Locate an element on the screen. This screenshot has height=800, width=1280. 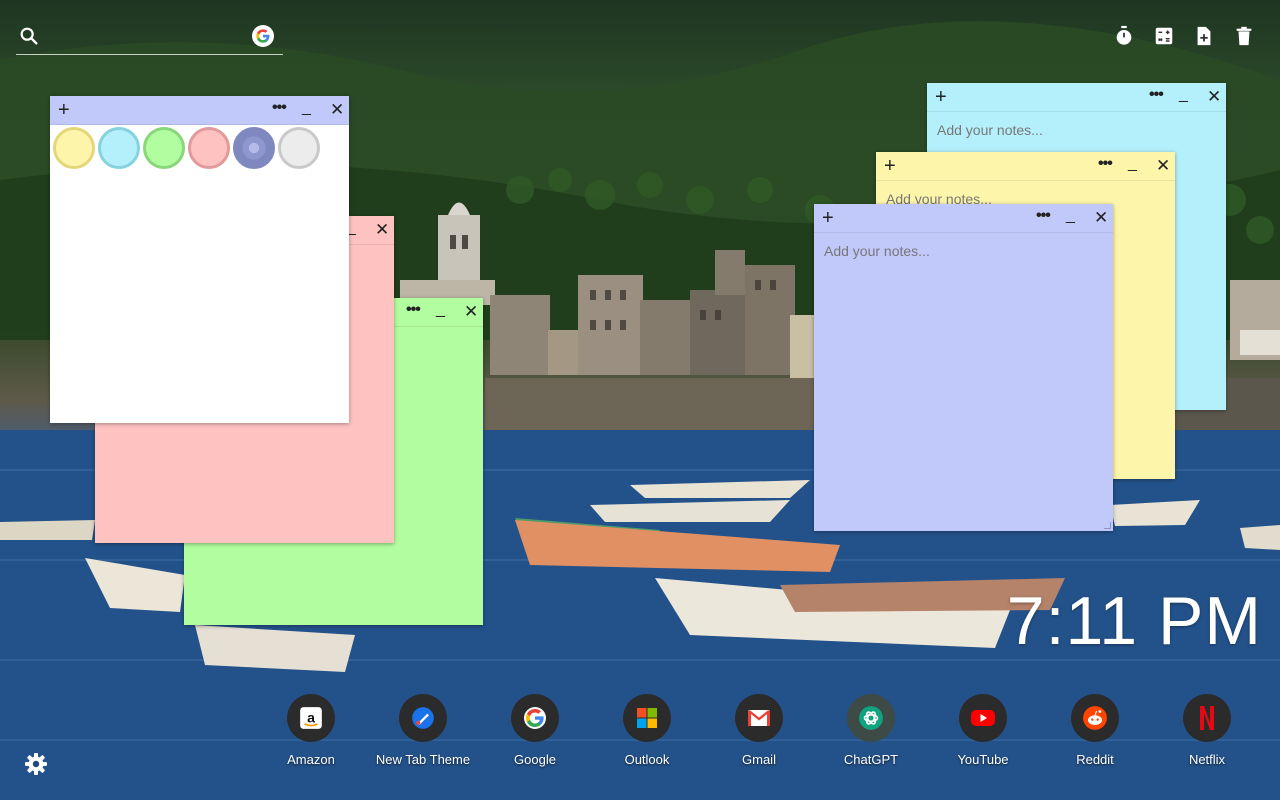
add-note-icon is located at coordinates (1204, 36).